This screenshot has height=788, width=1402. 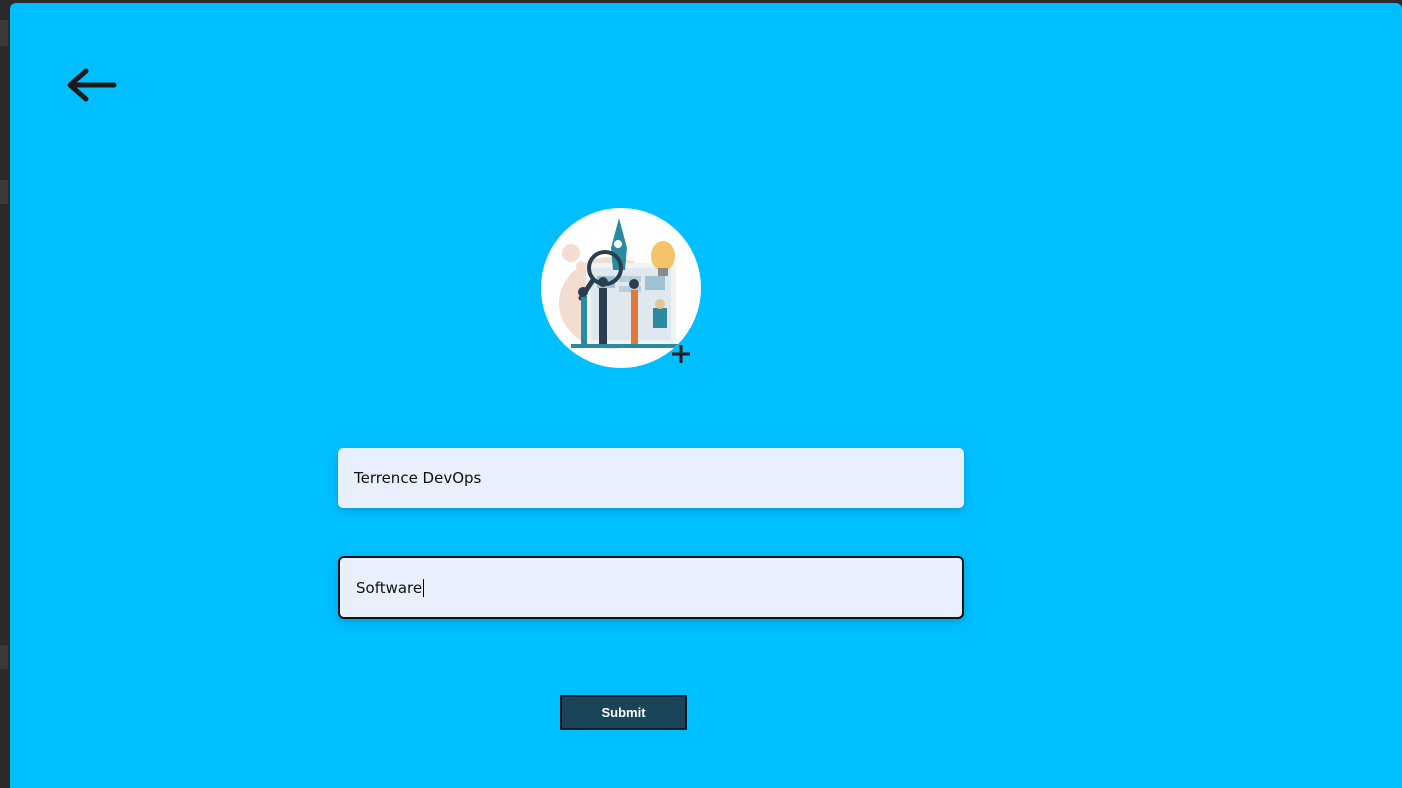 What do you see at coordinates (418, 478) in the screenshot?
I see `name-field-value: Terrence DevOps` at bounding box center [418, 478].